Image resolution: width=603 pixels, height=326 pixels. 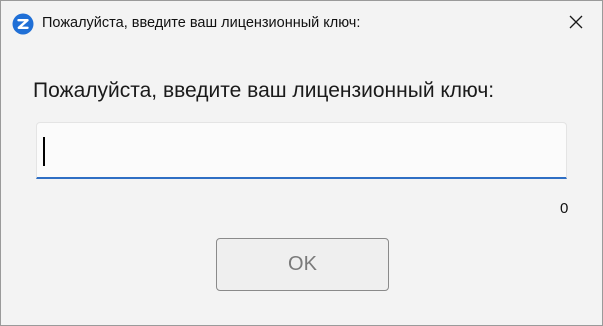 I want to click on ok-button: OK, so click(x=302, y=264).